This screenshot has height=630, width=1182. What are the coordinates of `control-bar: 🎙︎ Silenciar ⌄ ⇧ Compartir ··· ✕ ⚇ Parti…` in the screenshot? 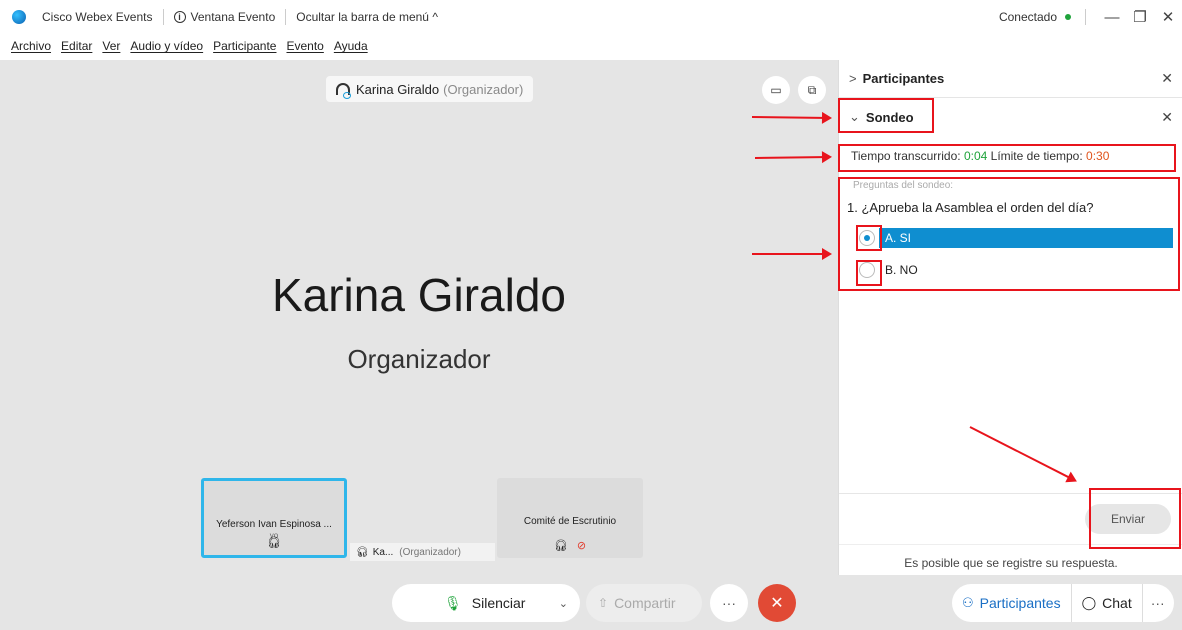 It's located at (591, 602).